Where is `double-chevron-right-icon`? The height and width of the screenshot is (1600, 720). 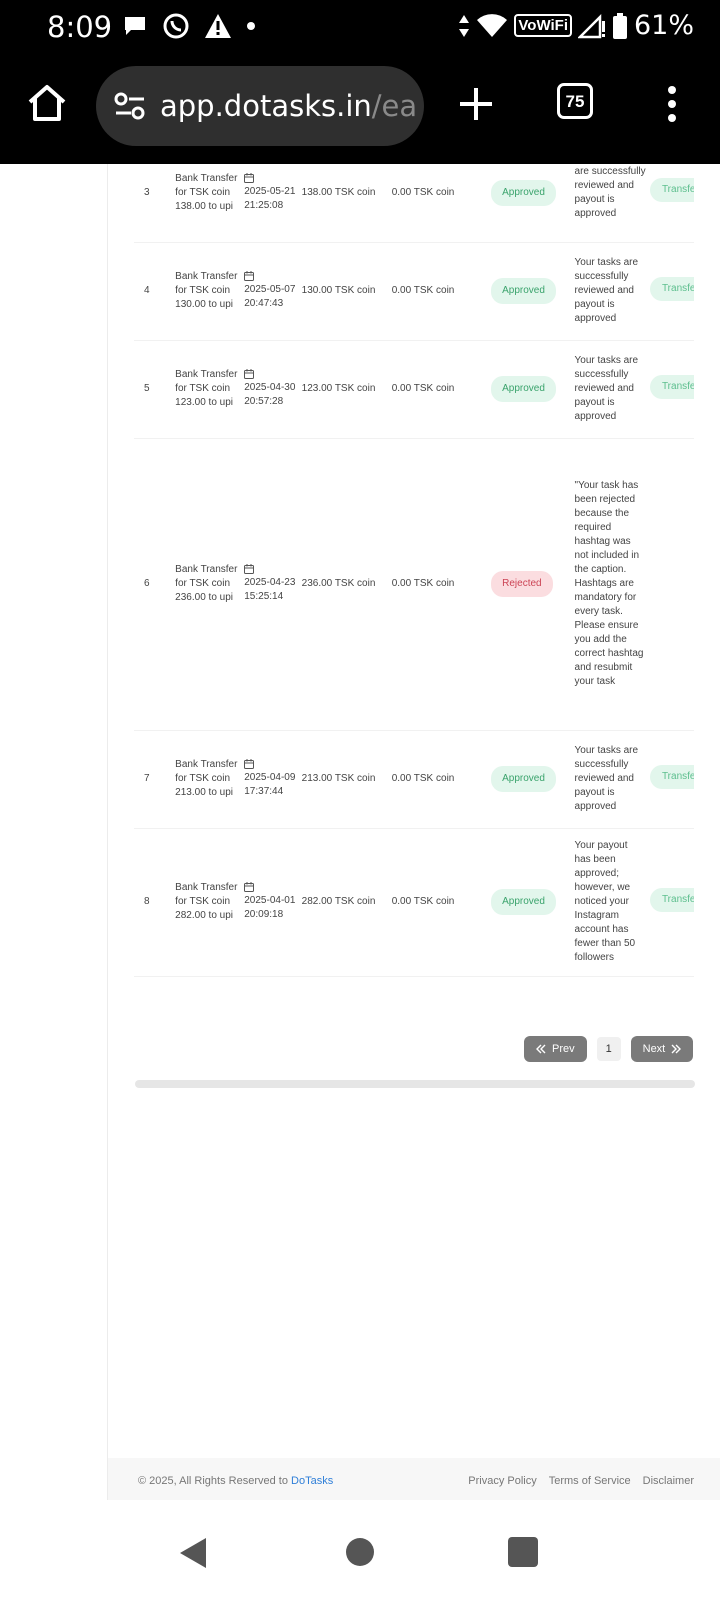 double-chevron-right-icon is located at coordinates (676, 1049).